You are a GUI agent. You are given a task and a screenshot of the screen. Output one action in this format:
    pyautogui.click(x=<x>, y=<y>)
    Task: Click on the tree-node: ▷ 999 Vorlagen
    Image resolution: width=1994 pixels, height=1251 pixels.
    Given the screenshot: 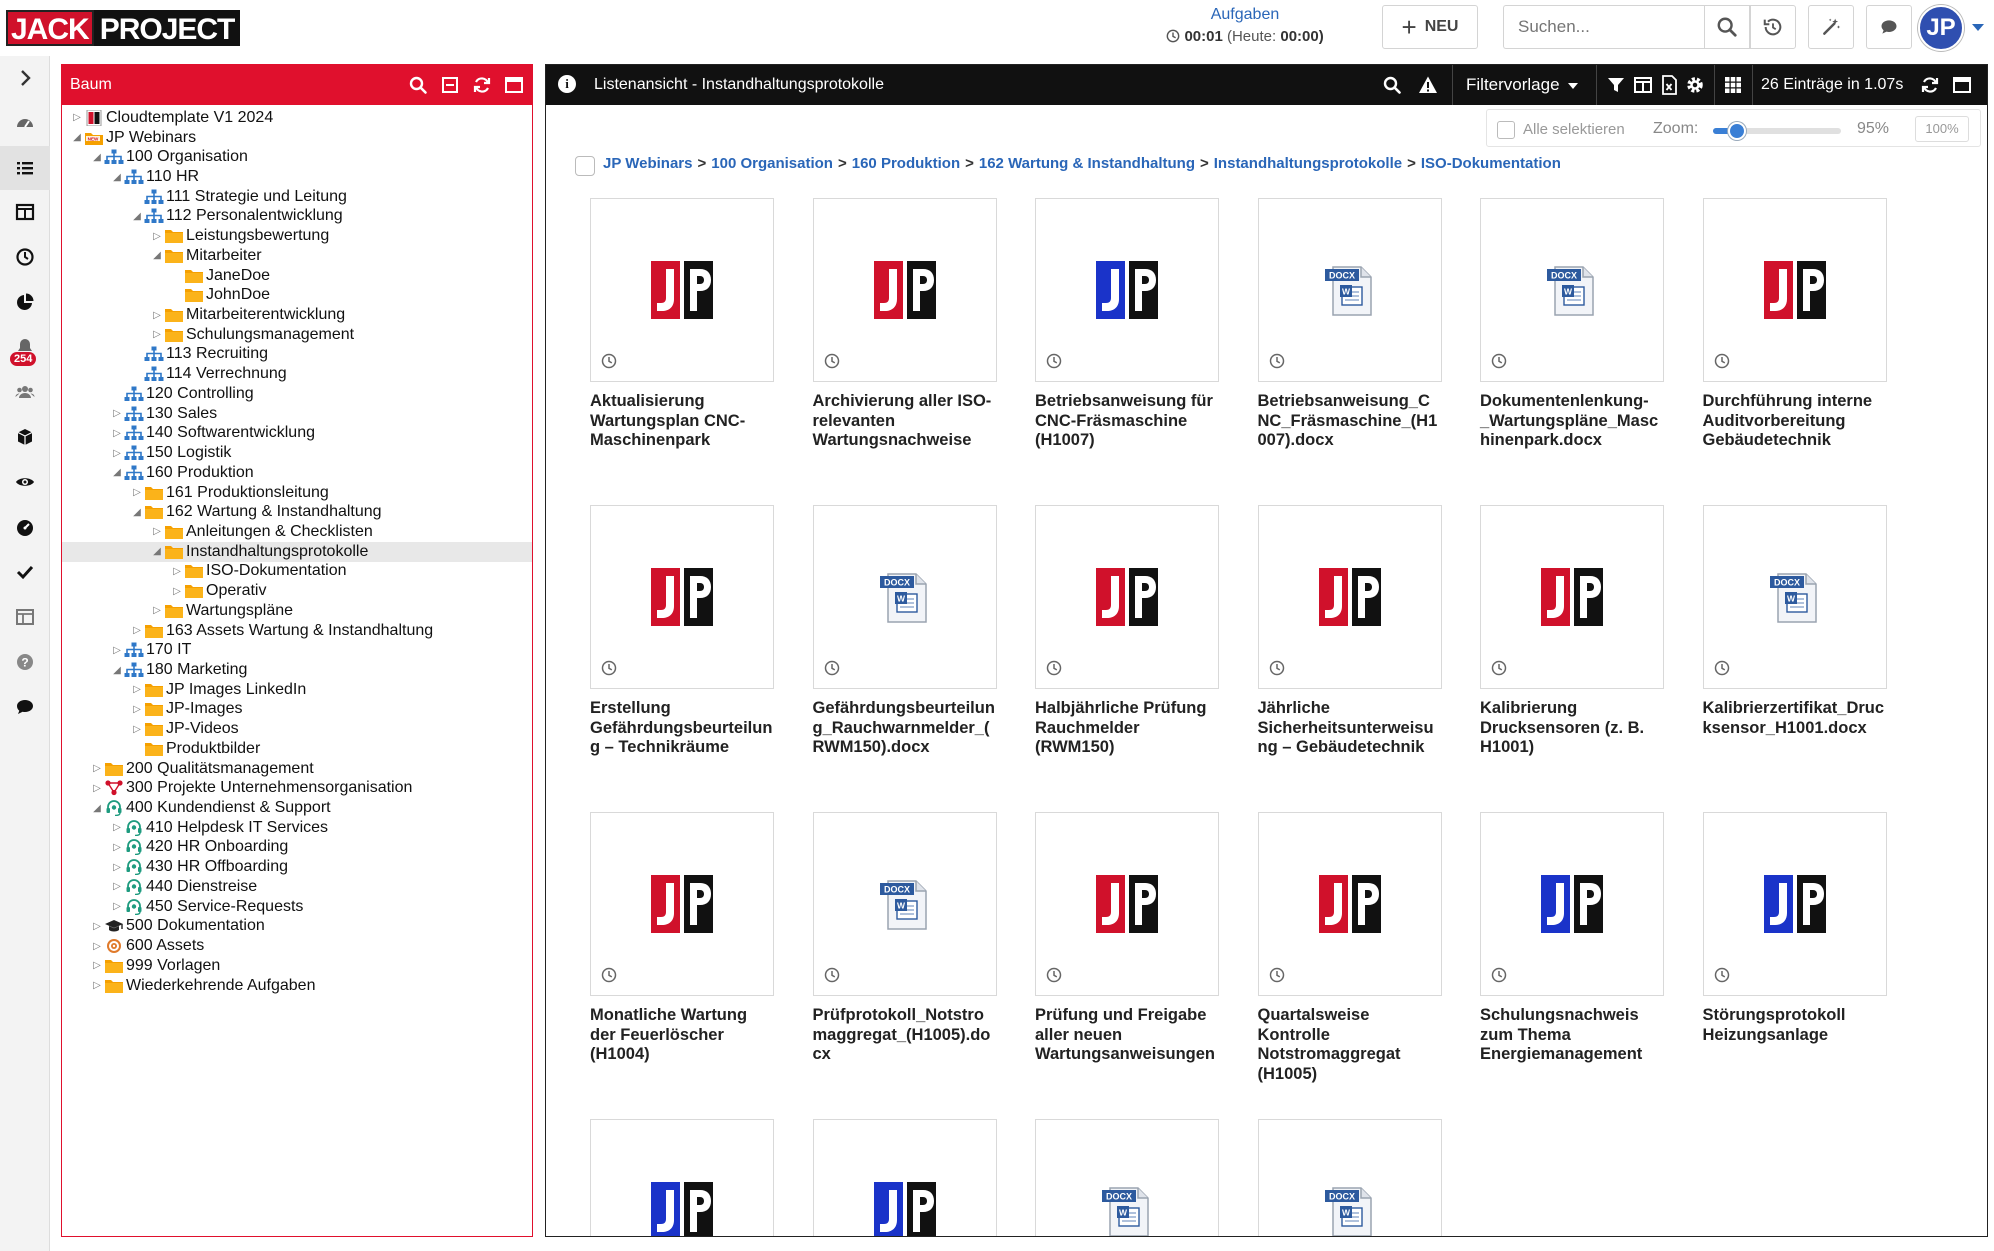 What is the action you would take?
    pyautogui.click(x=297, y=966)
    